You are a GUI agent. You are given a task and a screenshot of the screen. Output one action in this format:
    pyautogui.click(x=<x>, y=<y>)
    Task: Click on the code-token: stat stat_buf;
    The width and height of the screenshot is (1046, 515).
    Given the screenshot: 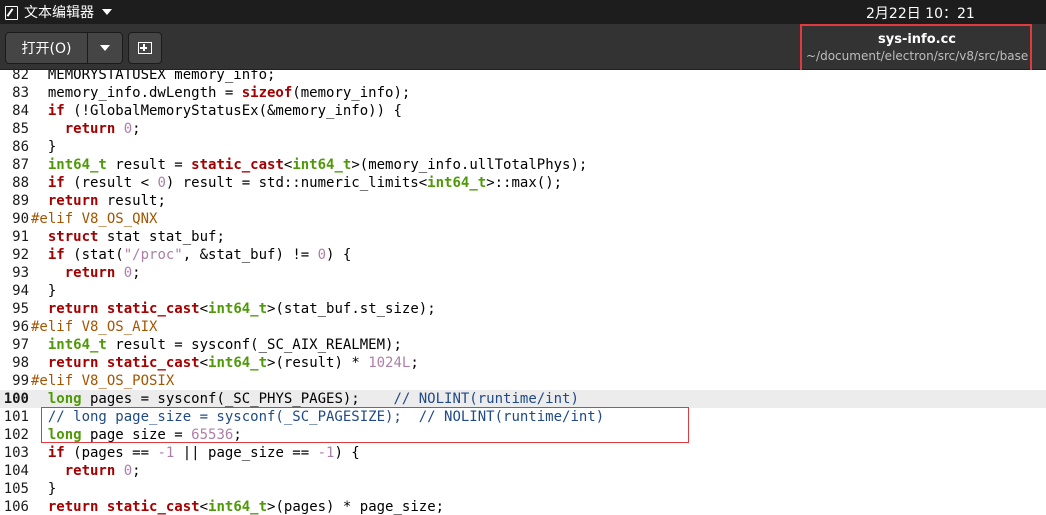 What is the action you would take?
    pyautogui.click(x=161, y=237)
    